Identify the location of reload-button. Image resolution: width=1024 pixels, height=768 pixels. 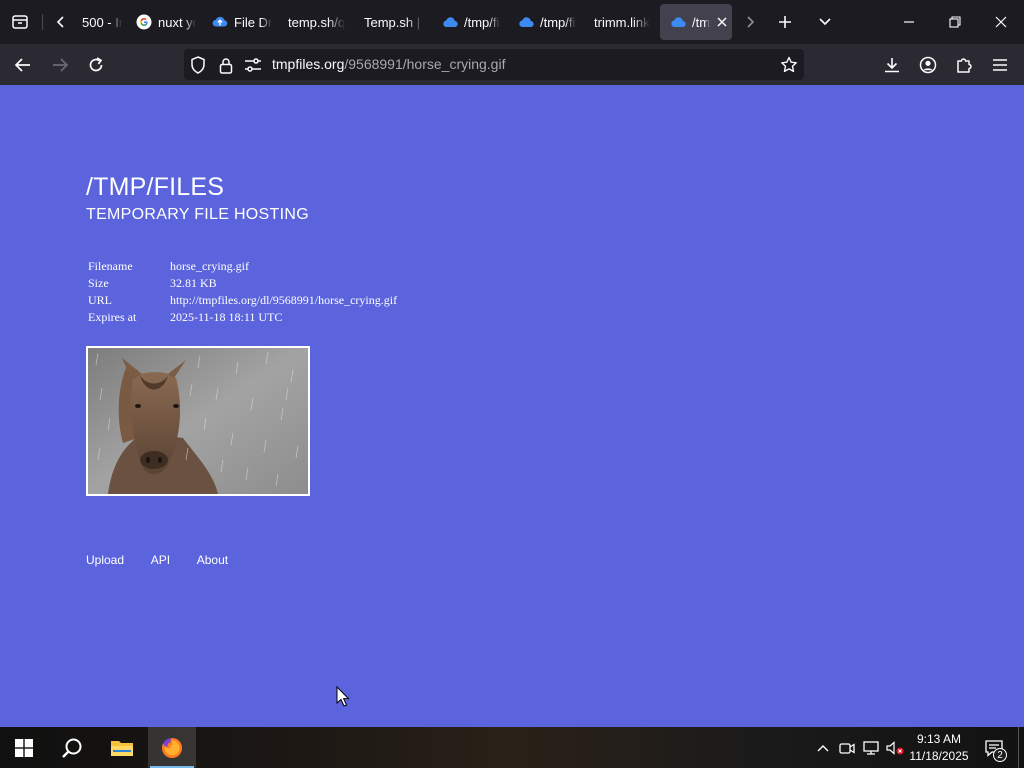
(96, 65).